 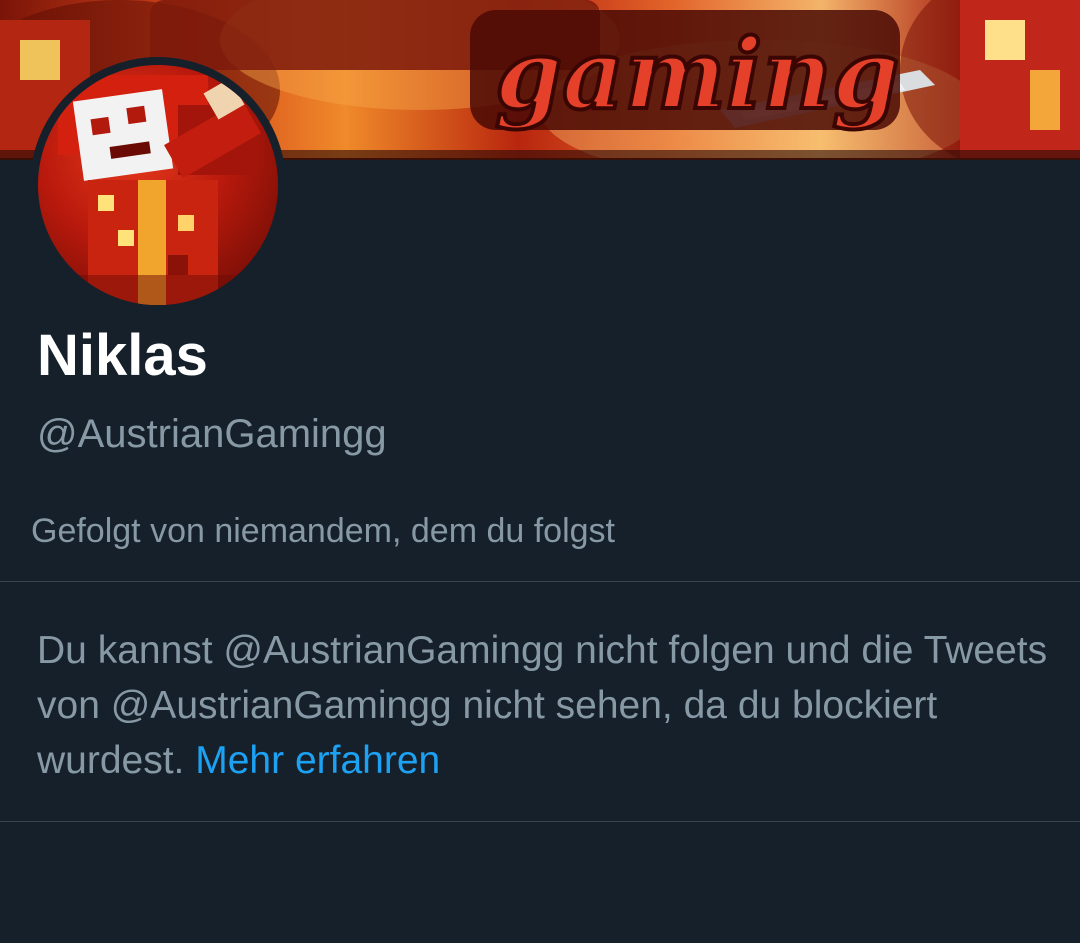 What do you see at coordinates (697, 74) in the screenshot?
I see `banner-logo-text: gaming` at bounding box center [697, 74].